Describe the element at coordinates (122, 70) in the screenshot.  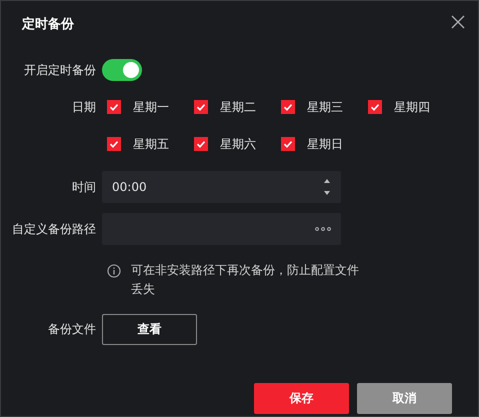
I see `toggle-switch` at that location.